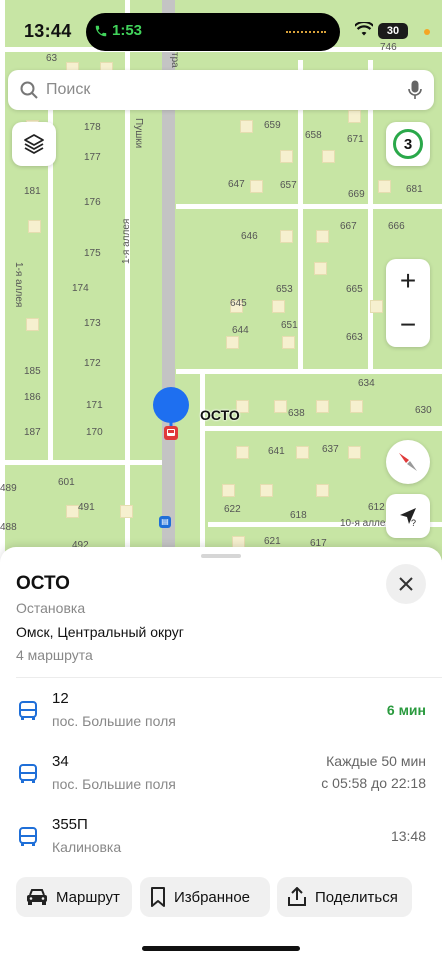 This screenshot has width=442, height=960. Describe the element at coordinates (92, 363) in the screenshot. I see `house-number: 172` at that location.